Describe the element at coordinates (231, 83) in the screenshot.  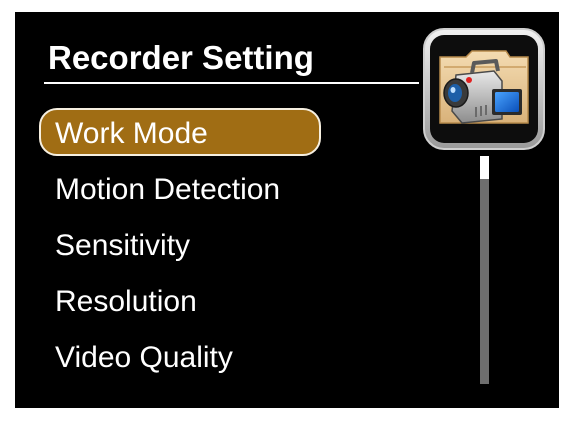
I see `title-divider` at that location.